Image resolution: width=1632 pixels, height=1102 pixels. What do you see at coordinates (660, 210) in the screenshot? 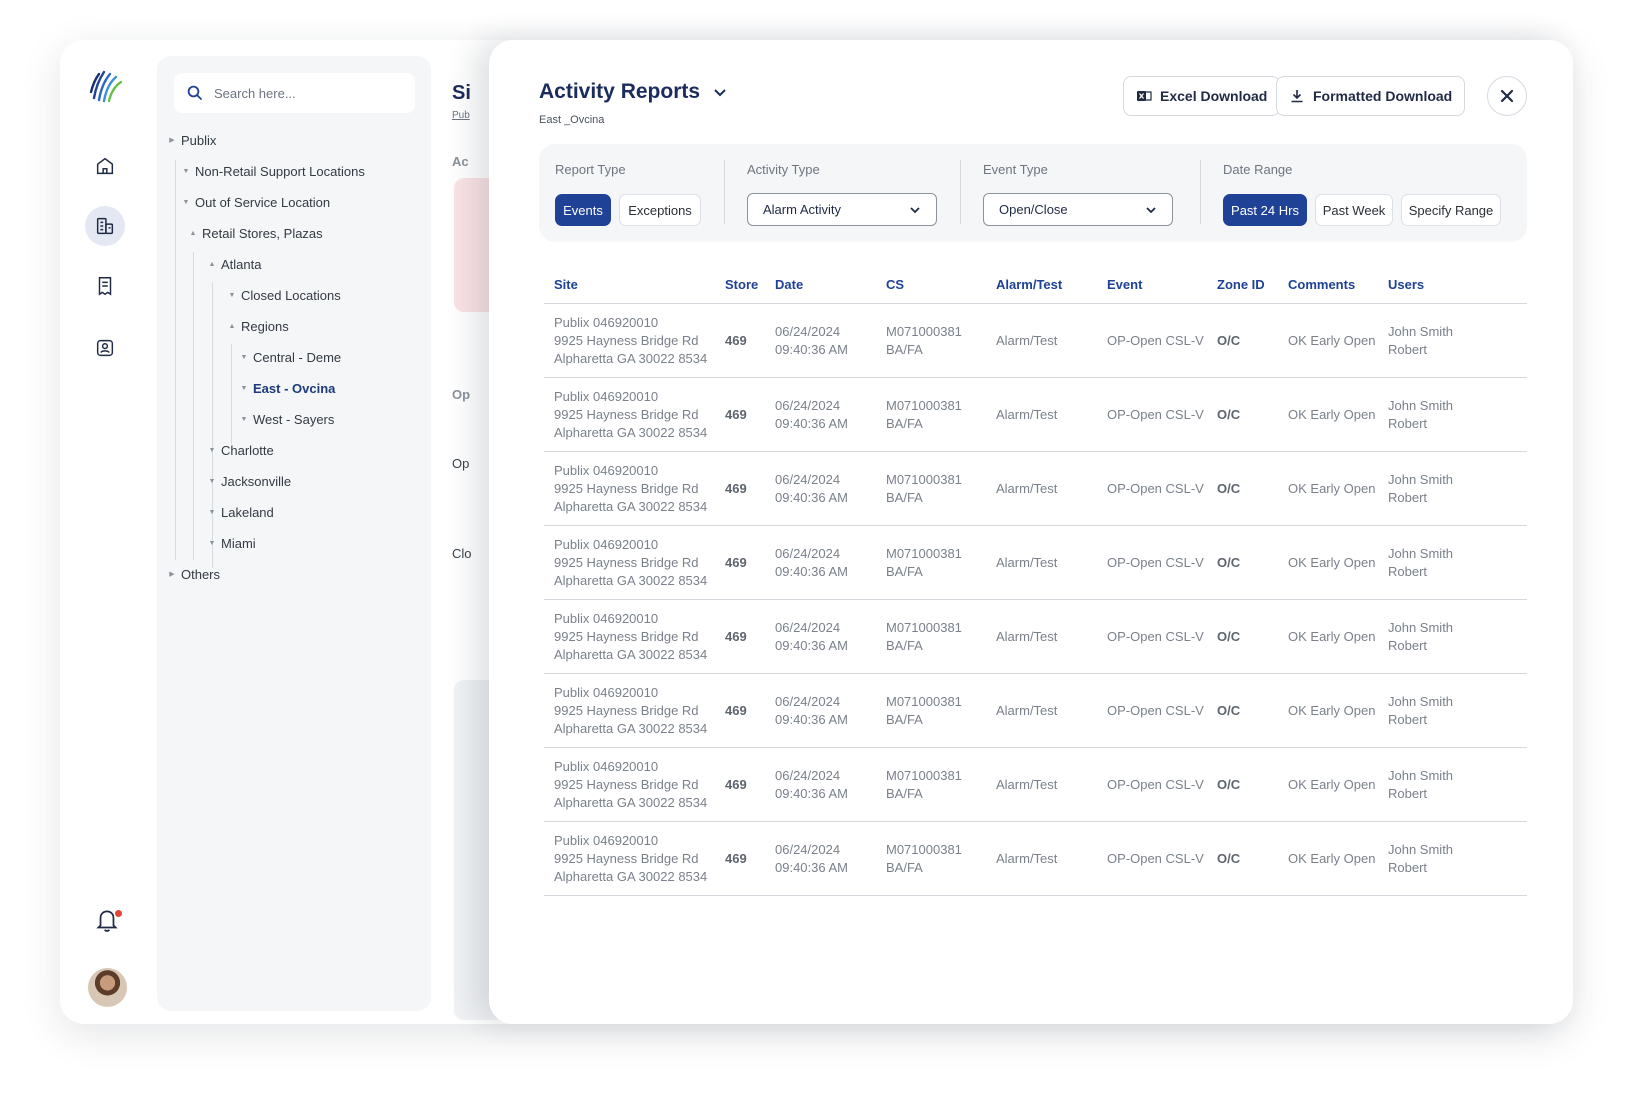
I see `report-type-exceptions-chip: Exceptions` at bounding box center [660, 210].